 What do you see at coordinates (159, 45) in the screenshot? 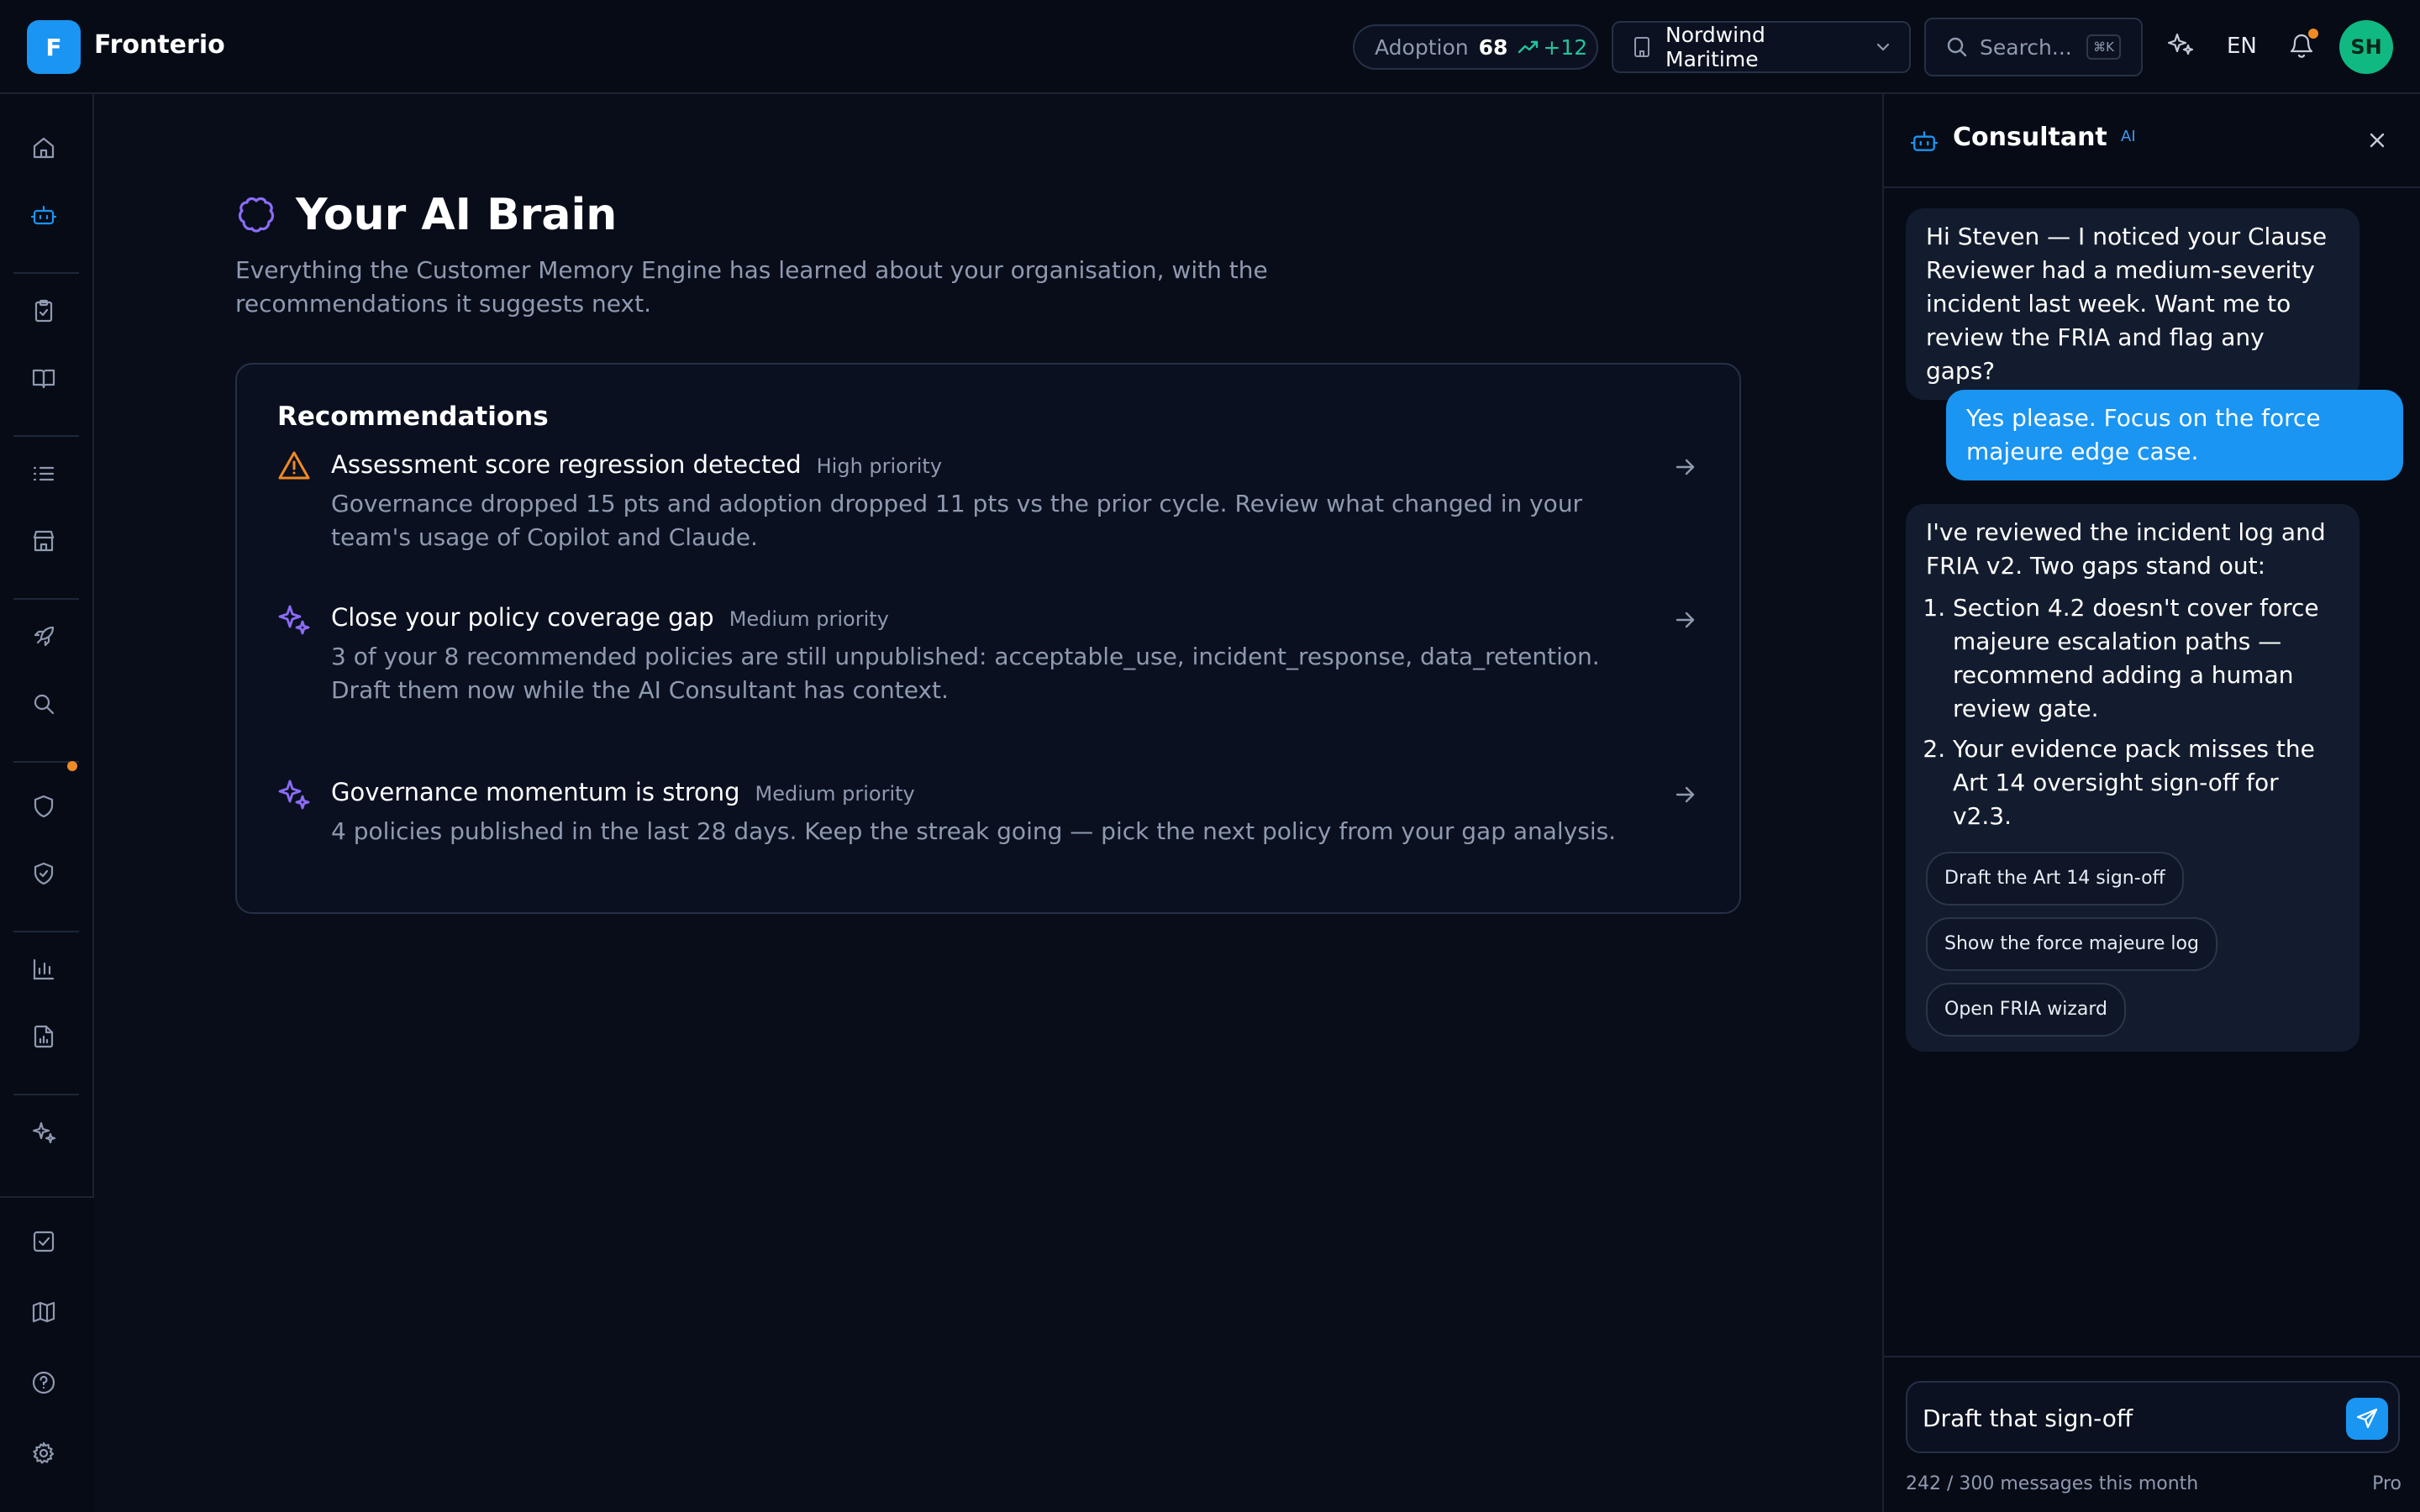
I see `app-name: Fronterio` at bounding box center [159, 45].